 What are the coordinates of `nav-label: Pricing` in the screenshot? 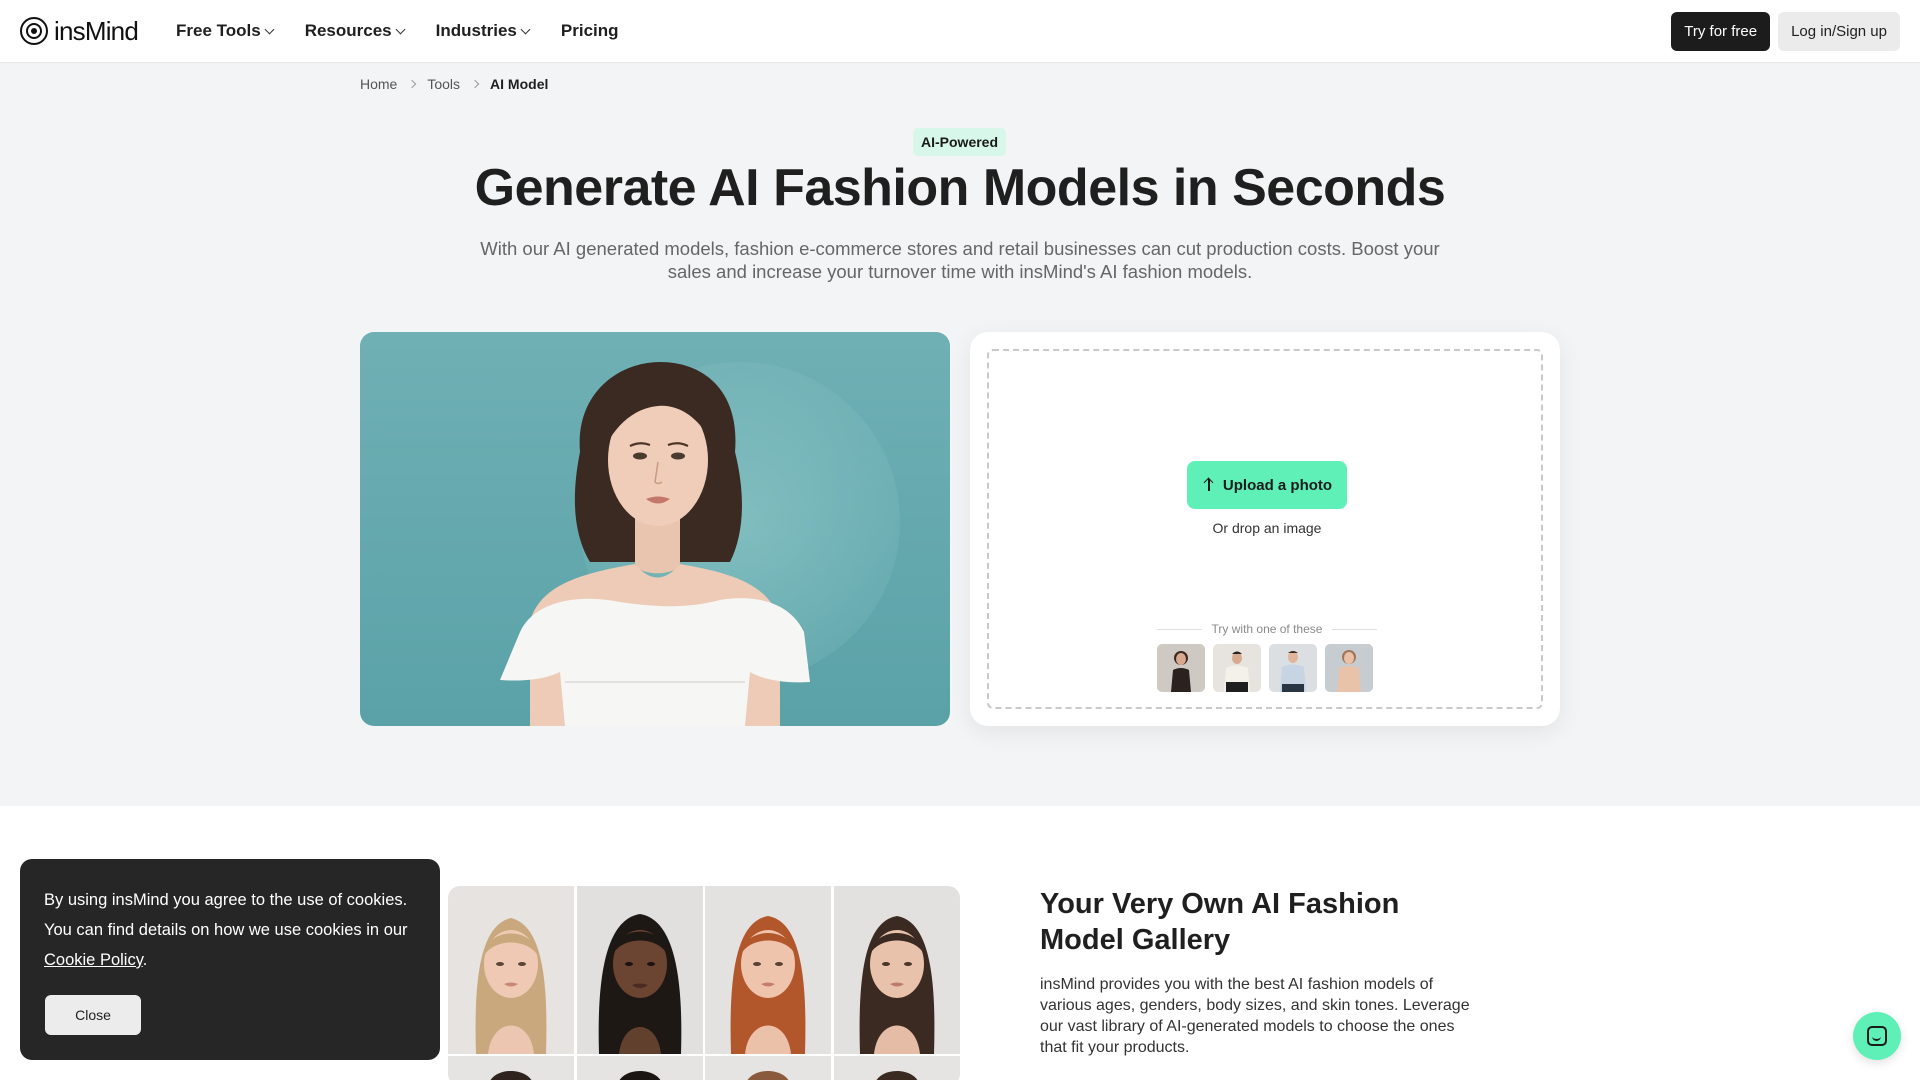 It's located at (589, 30).